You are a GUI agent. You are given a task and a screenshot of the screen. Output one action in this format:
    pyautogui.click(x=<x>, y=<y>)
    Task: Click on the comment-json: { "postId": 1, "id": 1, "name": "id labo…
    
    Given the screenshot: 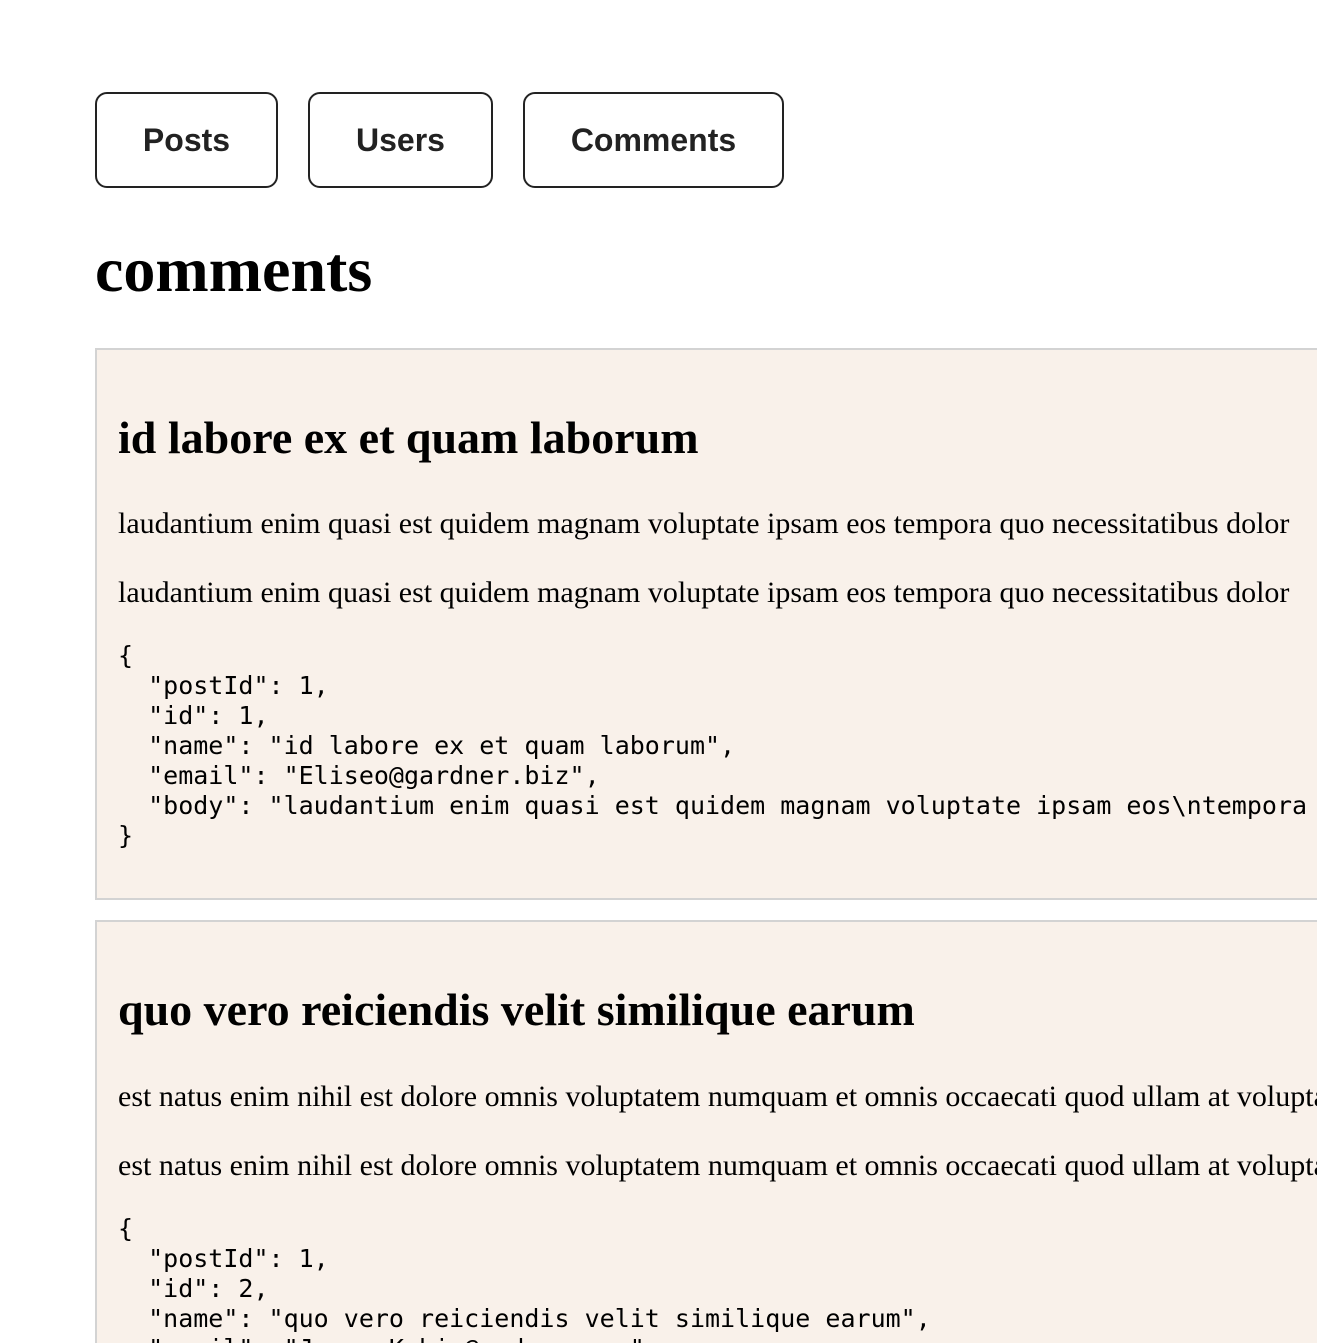 What is the action you would take?
    pyautogui.click(x=713, y=745)
    